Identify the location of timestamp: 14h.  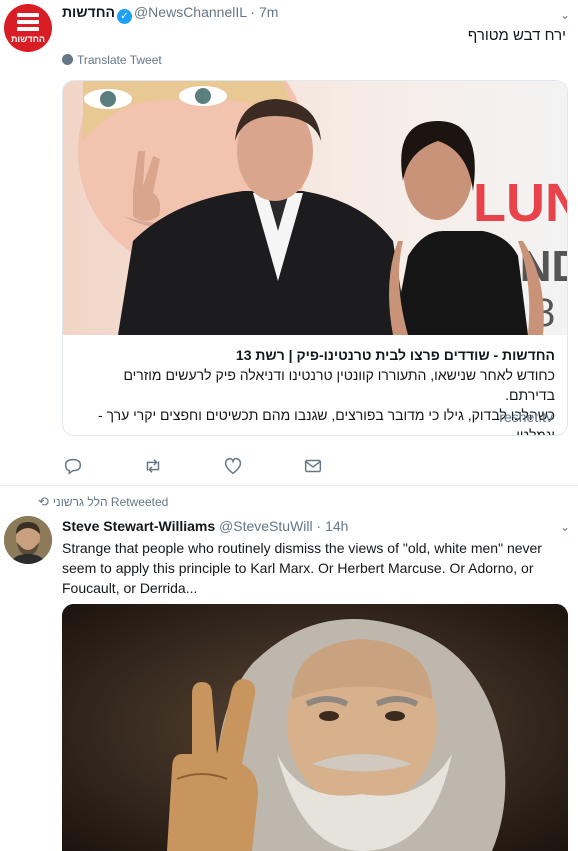
(336, 526).